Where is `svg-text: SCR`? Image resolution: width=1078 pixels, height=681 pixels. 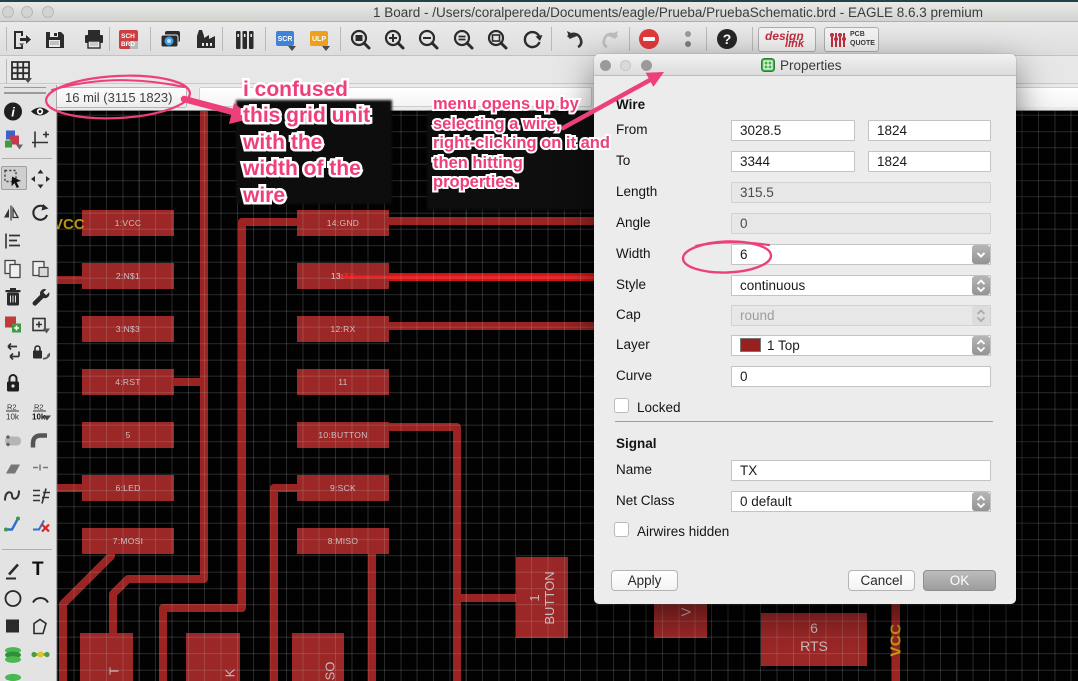
svg-text: SCR is located at coordinates (285, 39).